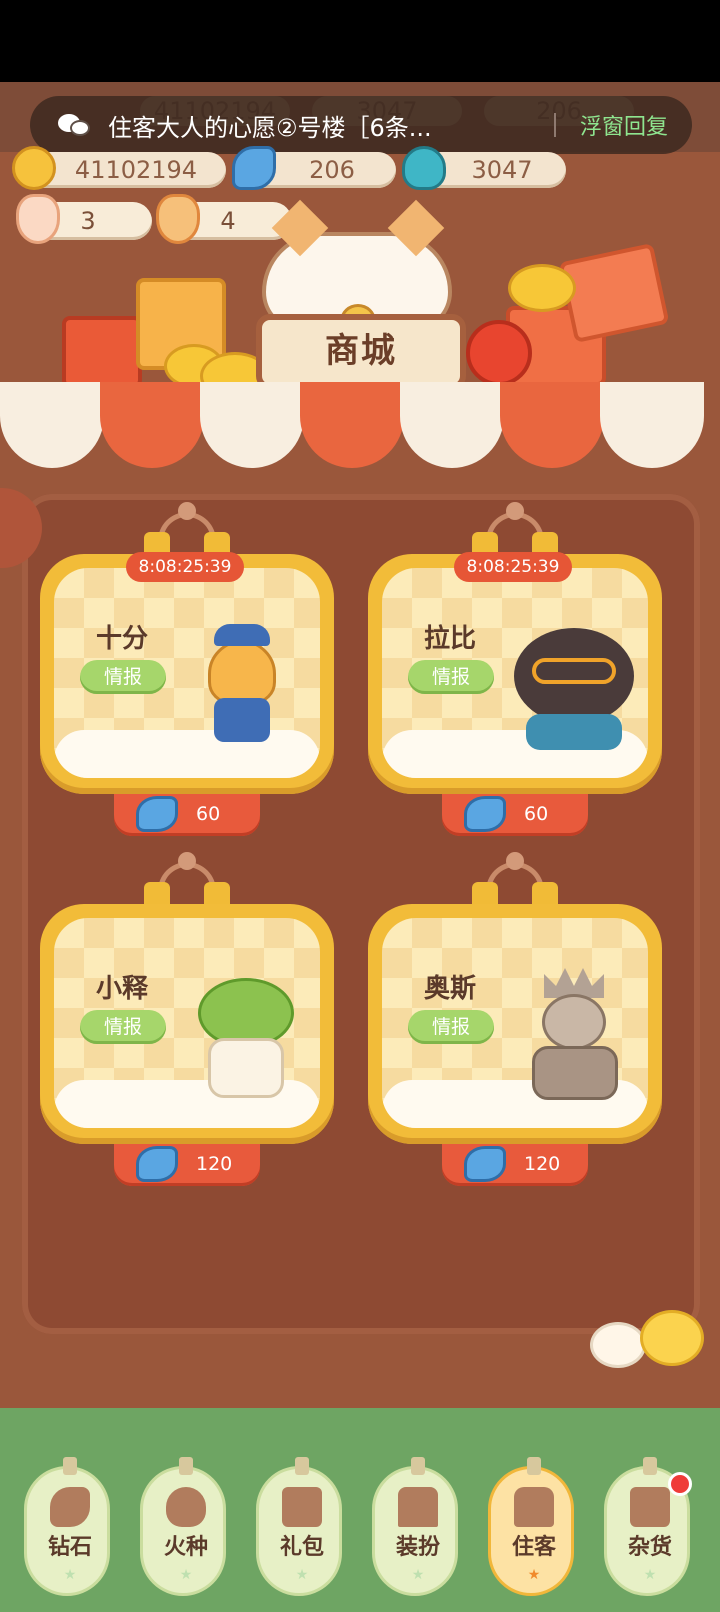 This screenshot has width=720, height=1612. What do you see at coordinates (185, 1547) in the screenshot?
I see `tab-label: 火种` at bounding box center [185, 1547].